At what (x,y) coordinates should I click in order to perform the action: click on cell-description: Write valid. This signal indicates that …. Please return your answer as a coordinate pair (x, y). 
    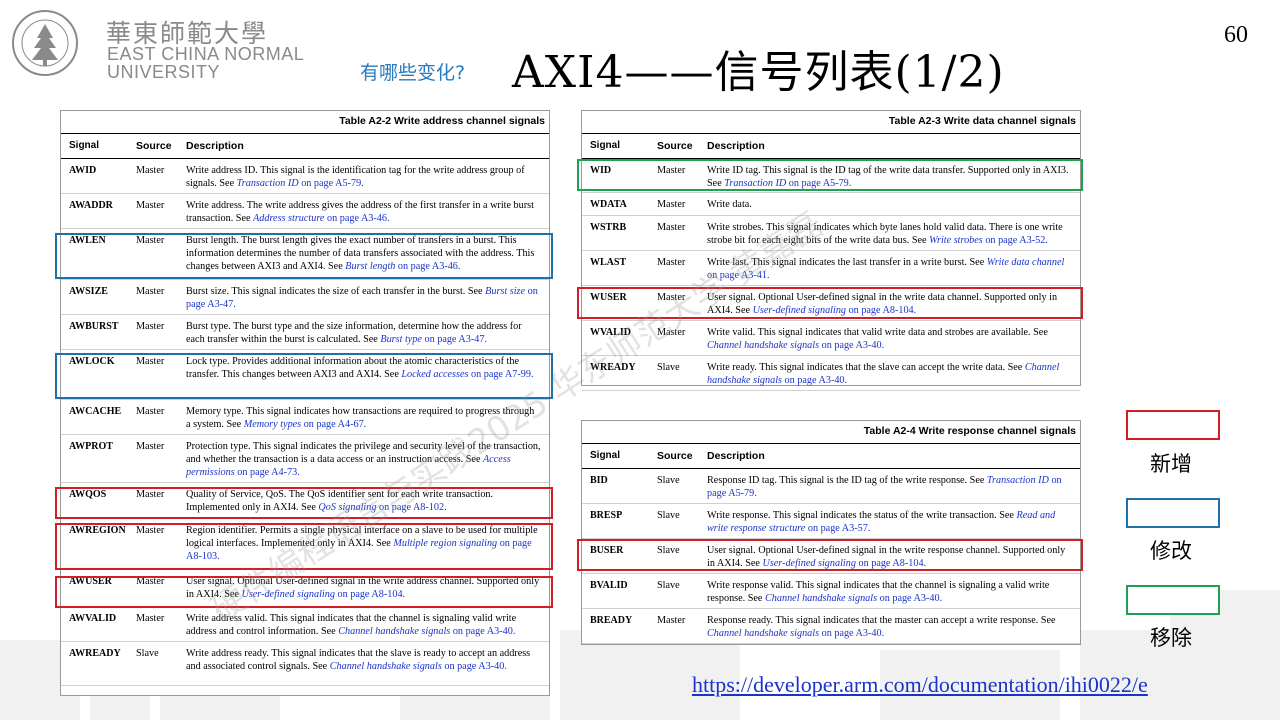
    Looking at the image, I should click on (893, 338).